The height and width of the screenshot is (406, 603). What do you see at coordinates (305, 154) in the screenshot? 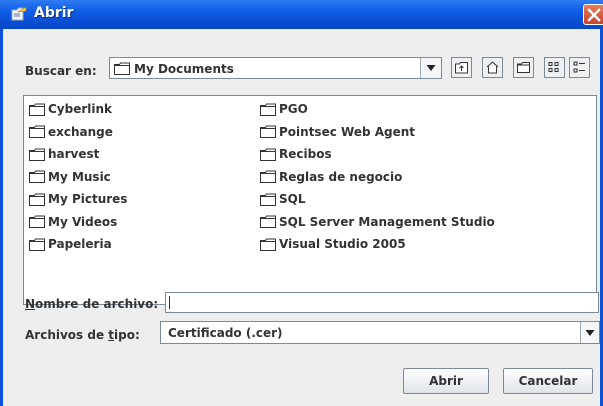
I see `file-item-label: Recibos` at bounding box center [305, 154].